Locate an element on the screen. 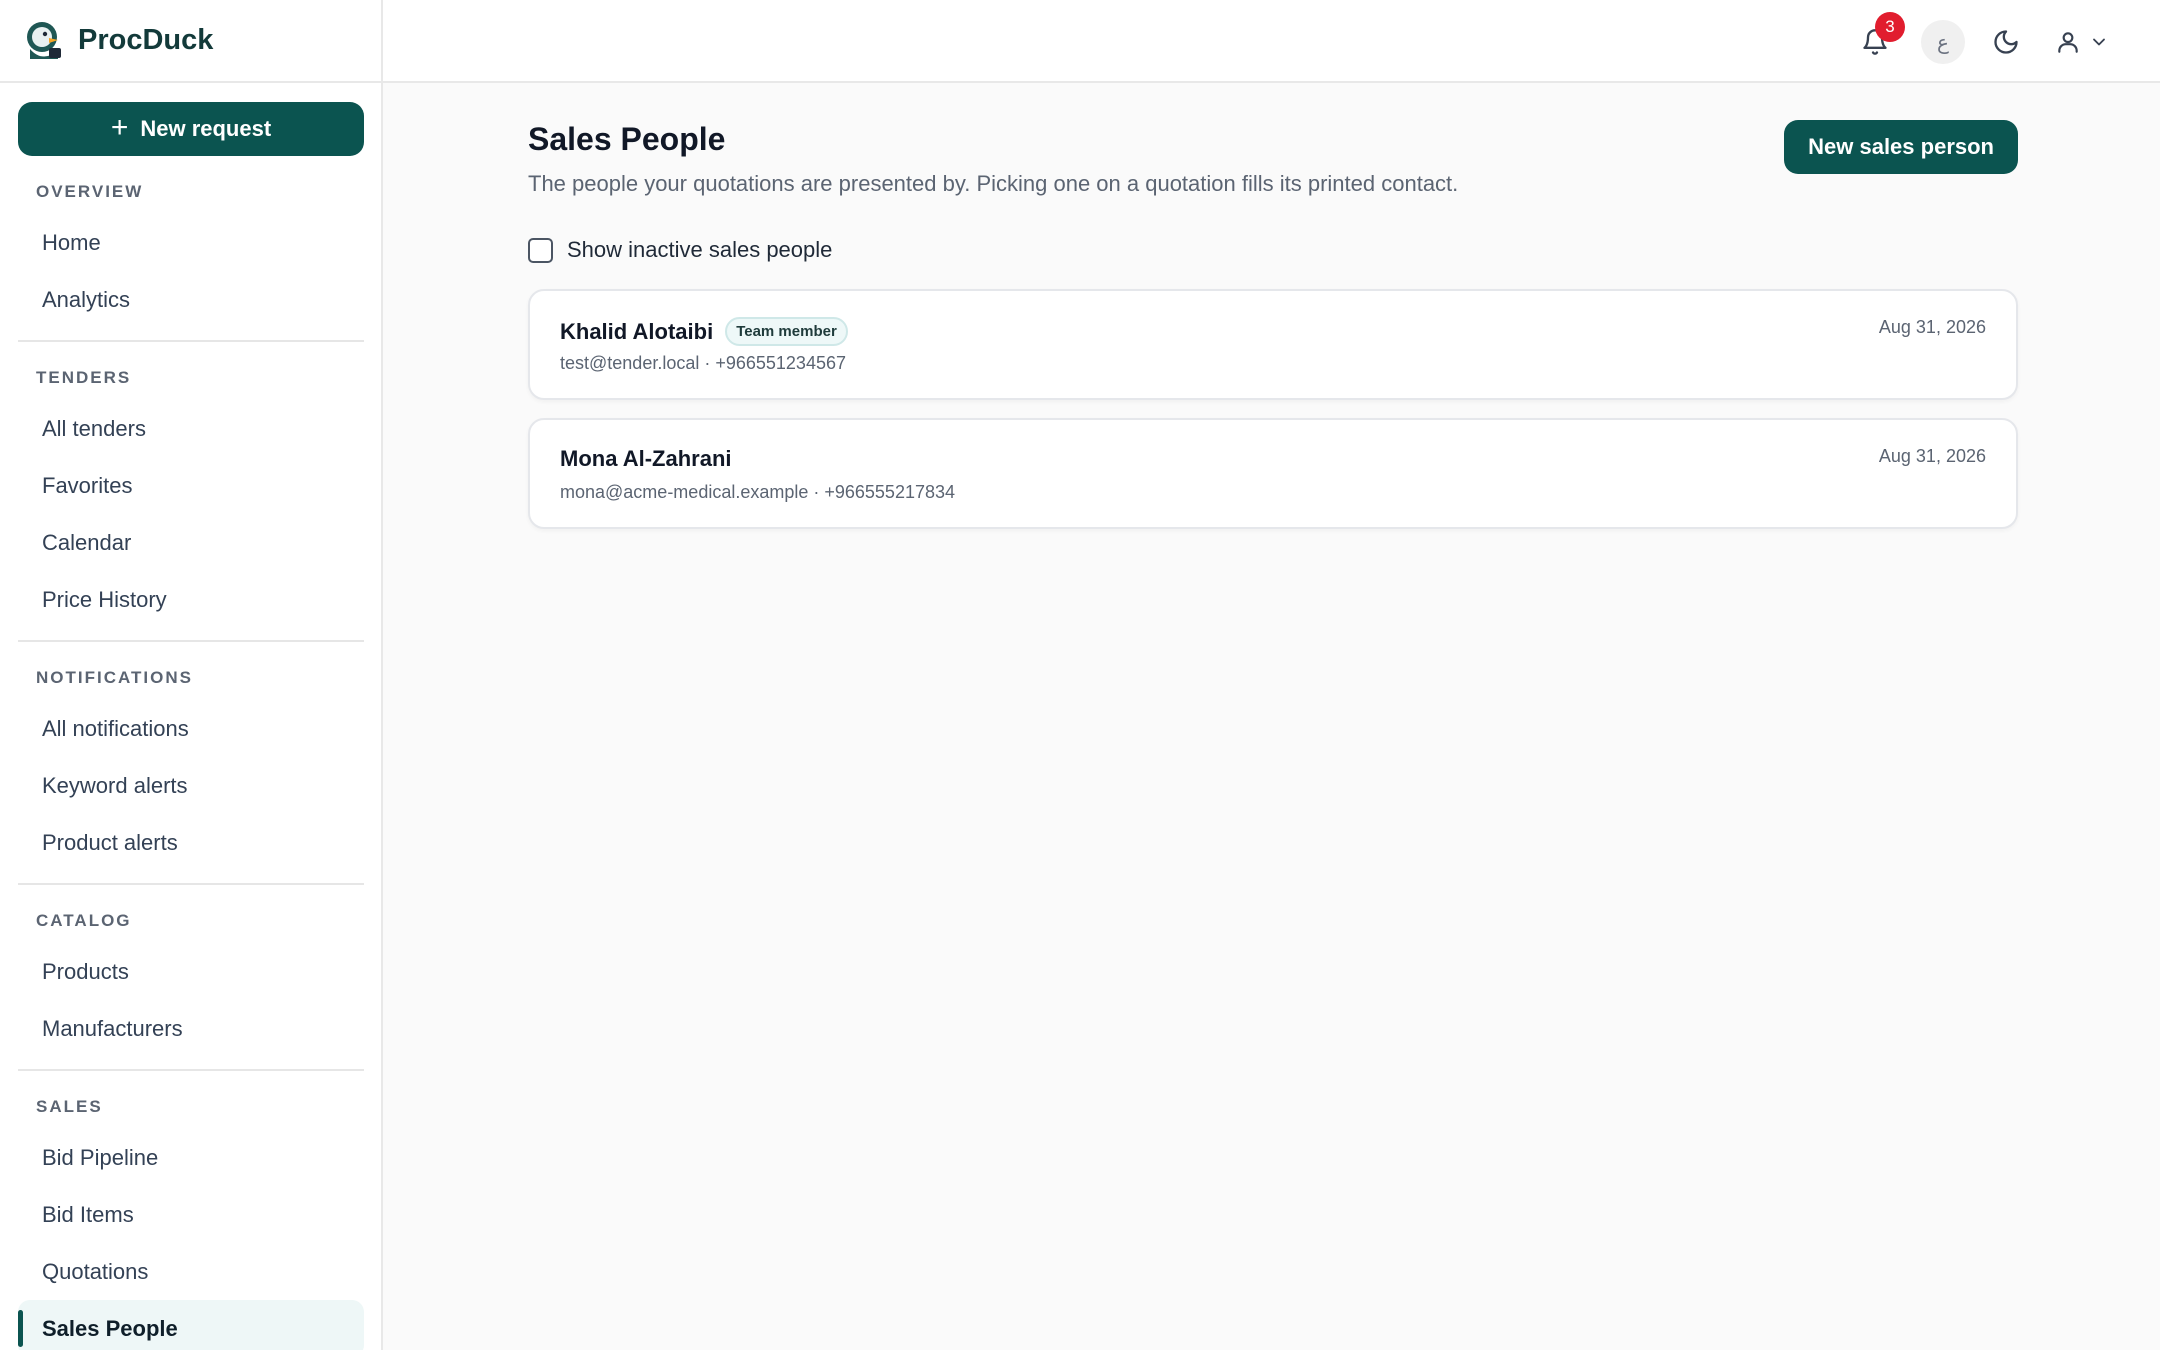 Image resolution: width=2160 pixels, height=1350 pixels. sidebar-item-bid-pipeline: Bid Pipeline is located at coordinates (191, 1157).